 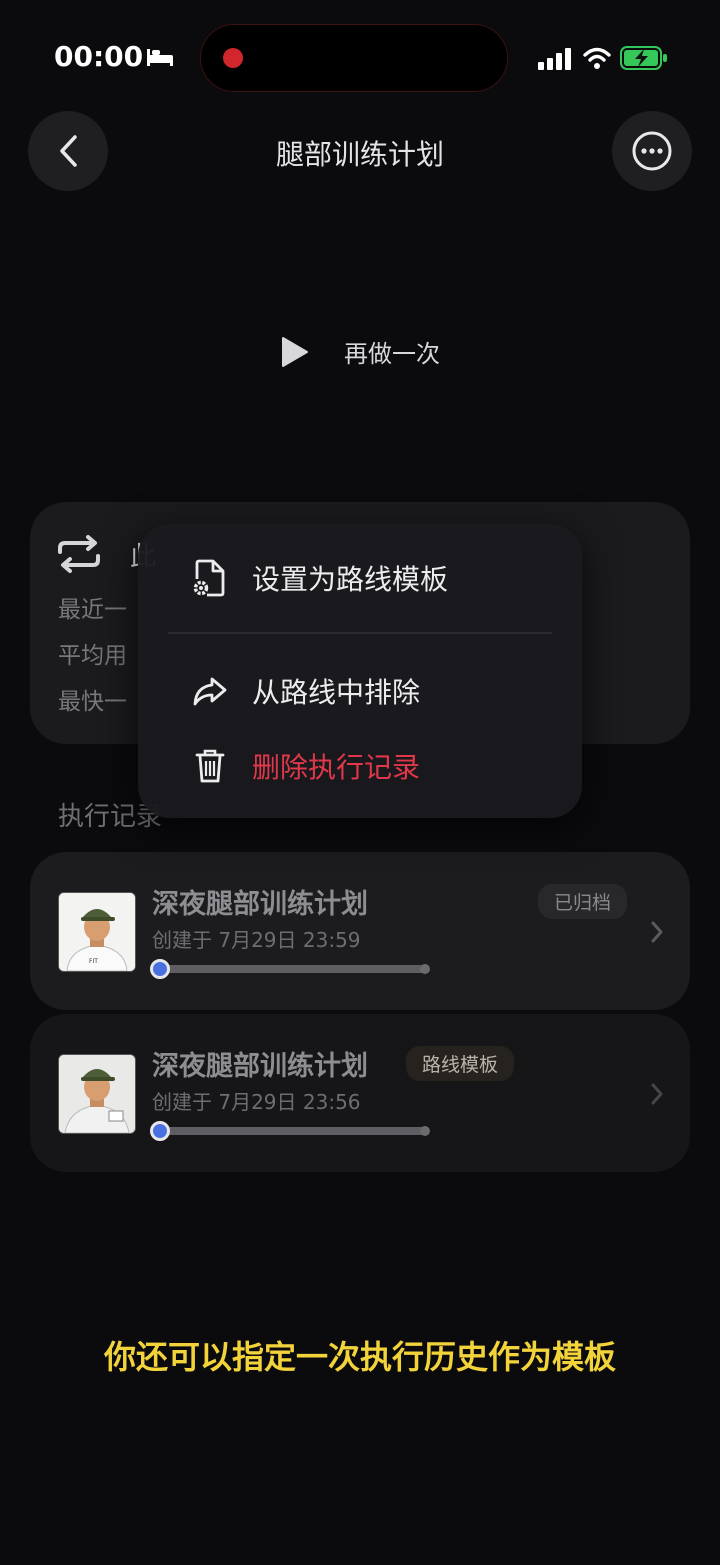 I want to click on status-badge: 已归档, so click(x=583, y=901).